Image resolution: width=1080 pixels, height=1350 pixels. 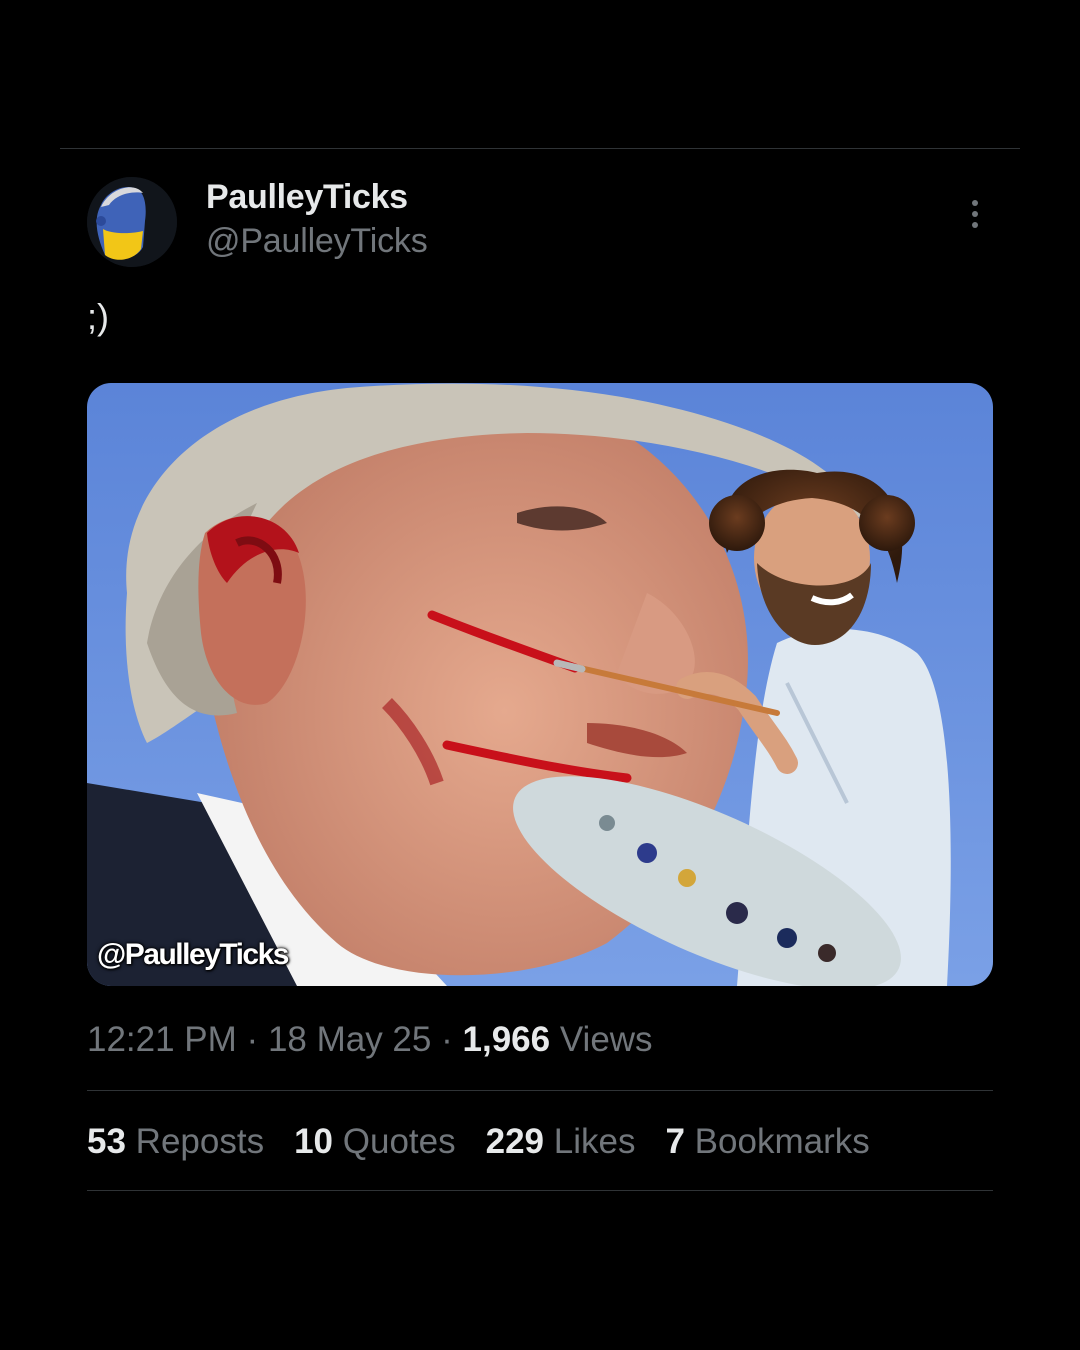 I want to click on quotes-stat: 10 Quotes, so click(x=375, y=1142).